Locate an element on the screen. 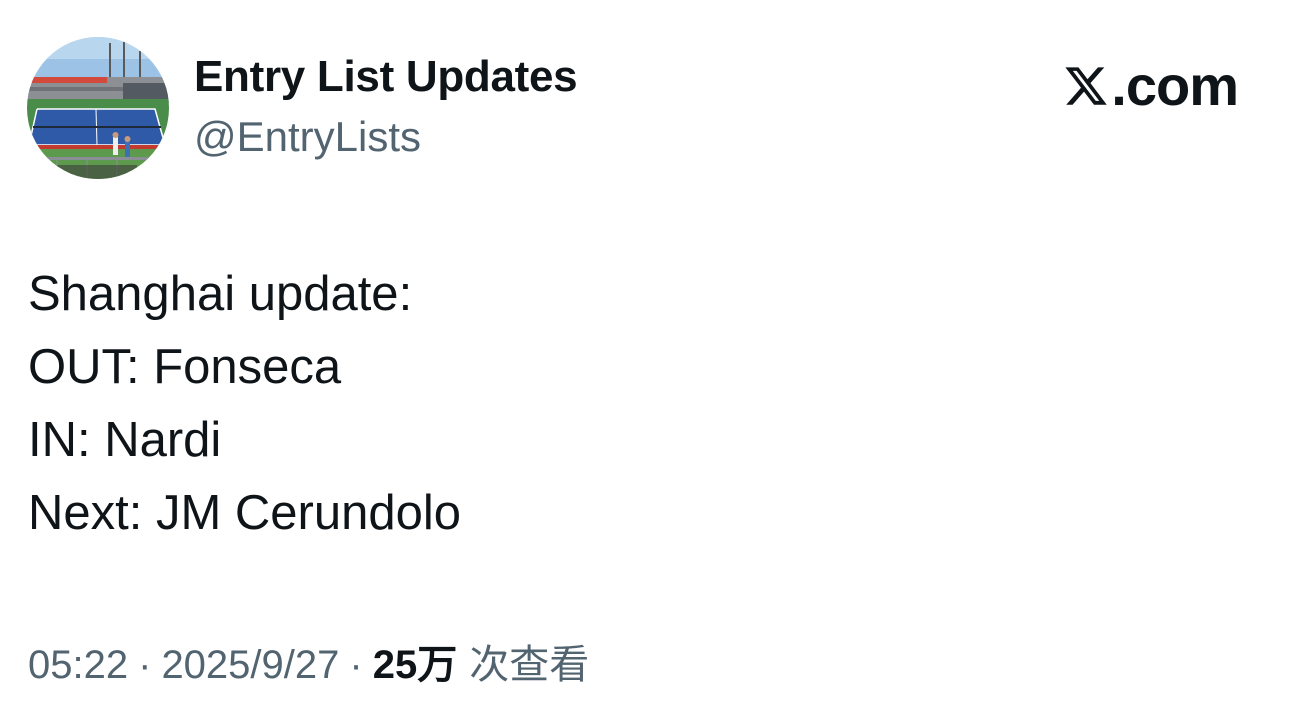 The image size is (1290, 724). author-display-name: Entry List Updates is located at coordinates (386, 77).